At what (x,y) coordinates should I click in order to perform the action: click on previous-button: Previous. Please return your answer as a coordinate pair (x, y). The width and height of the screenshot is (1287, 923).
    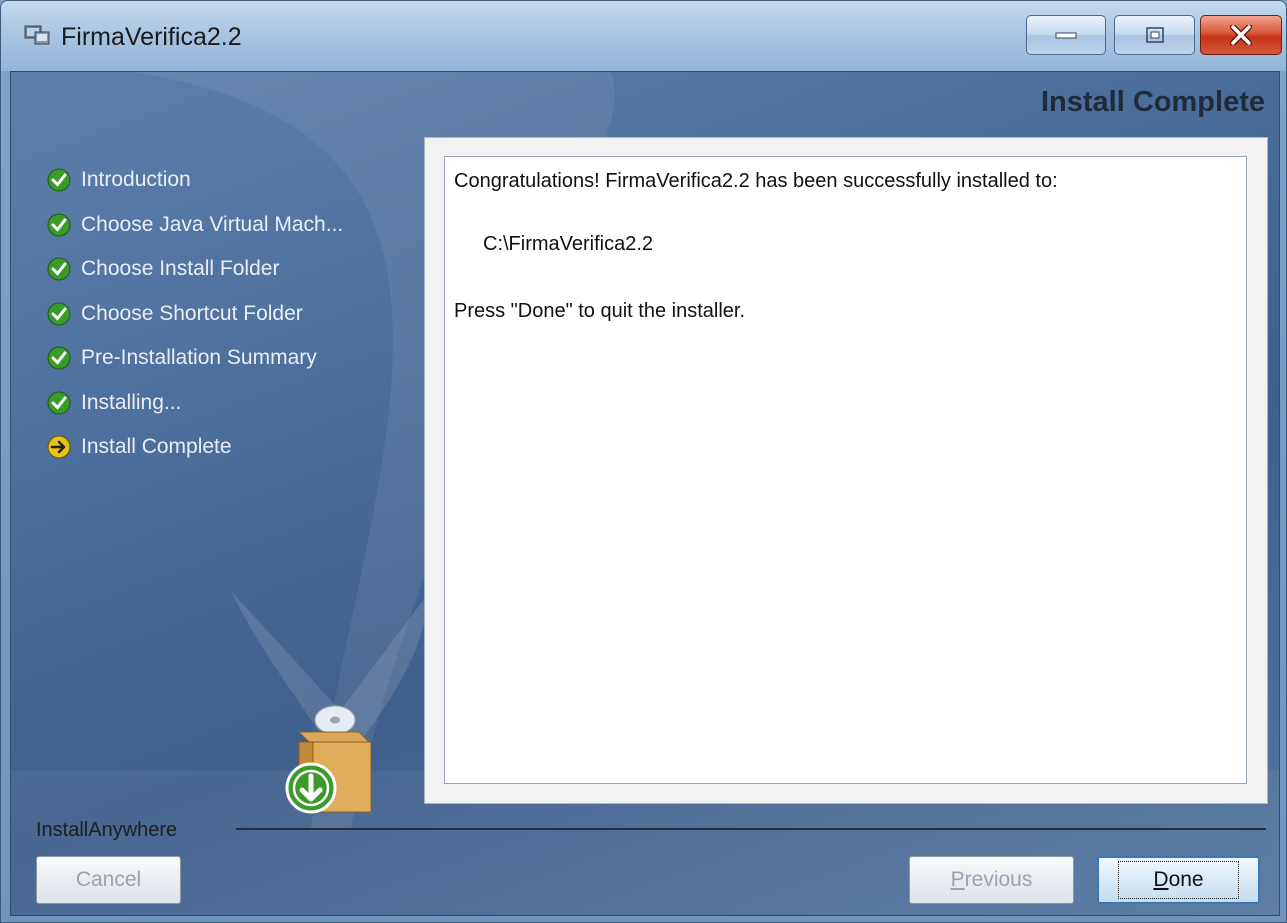
    Looking at the image, I should click on (991, 880).